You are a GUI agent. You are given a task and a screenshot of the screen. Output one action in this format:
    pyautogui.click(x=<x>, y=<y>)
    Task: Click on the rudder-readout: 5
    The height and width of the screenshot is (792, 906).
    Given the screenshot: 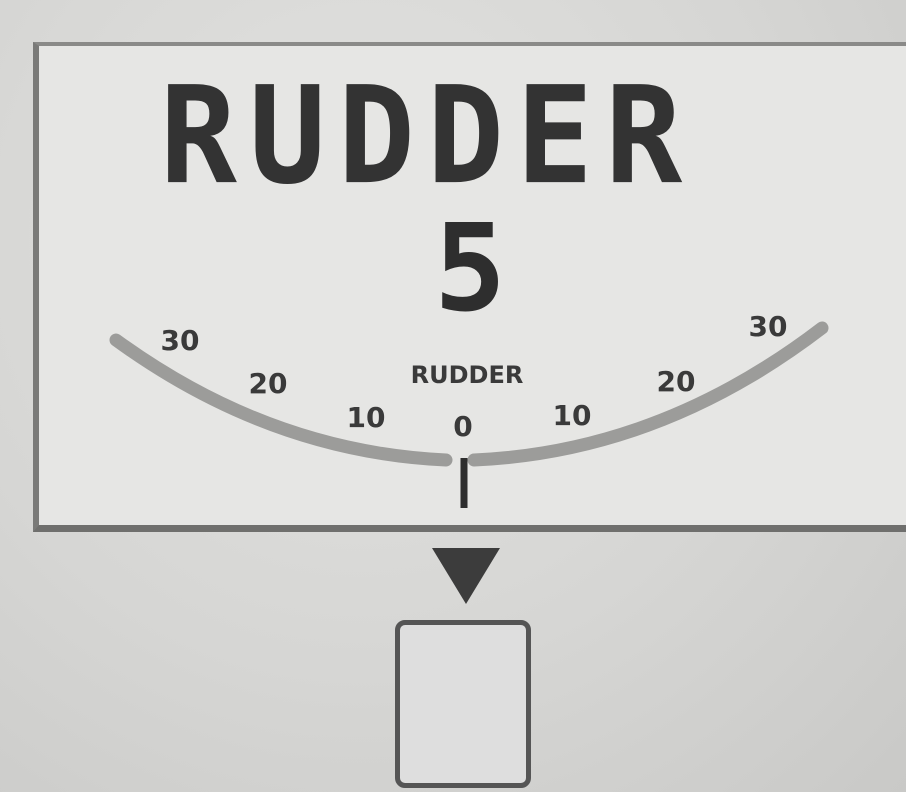 What is the action you would take?
    pyautogui.click(x=470, y=269)
    